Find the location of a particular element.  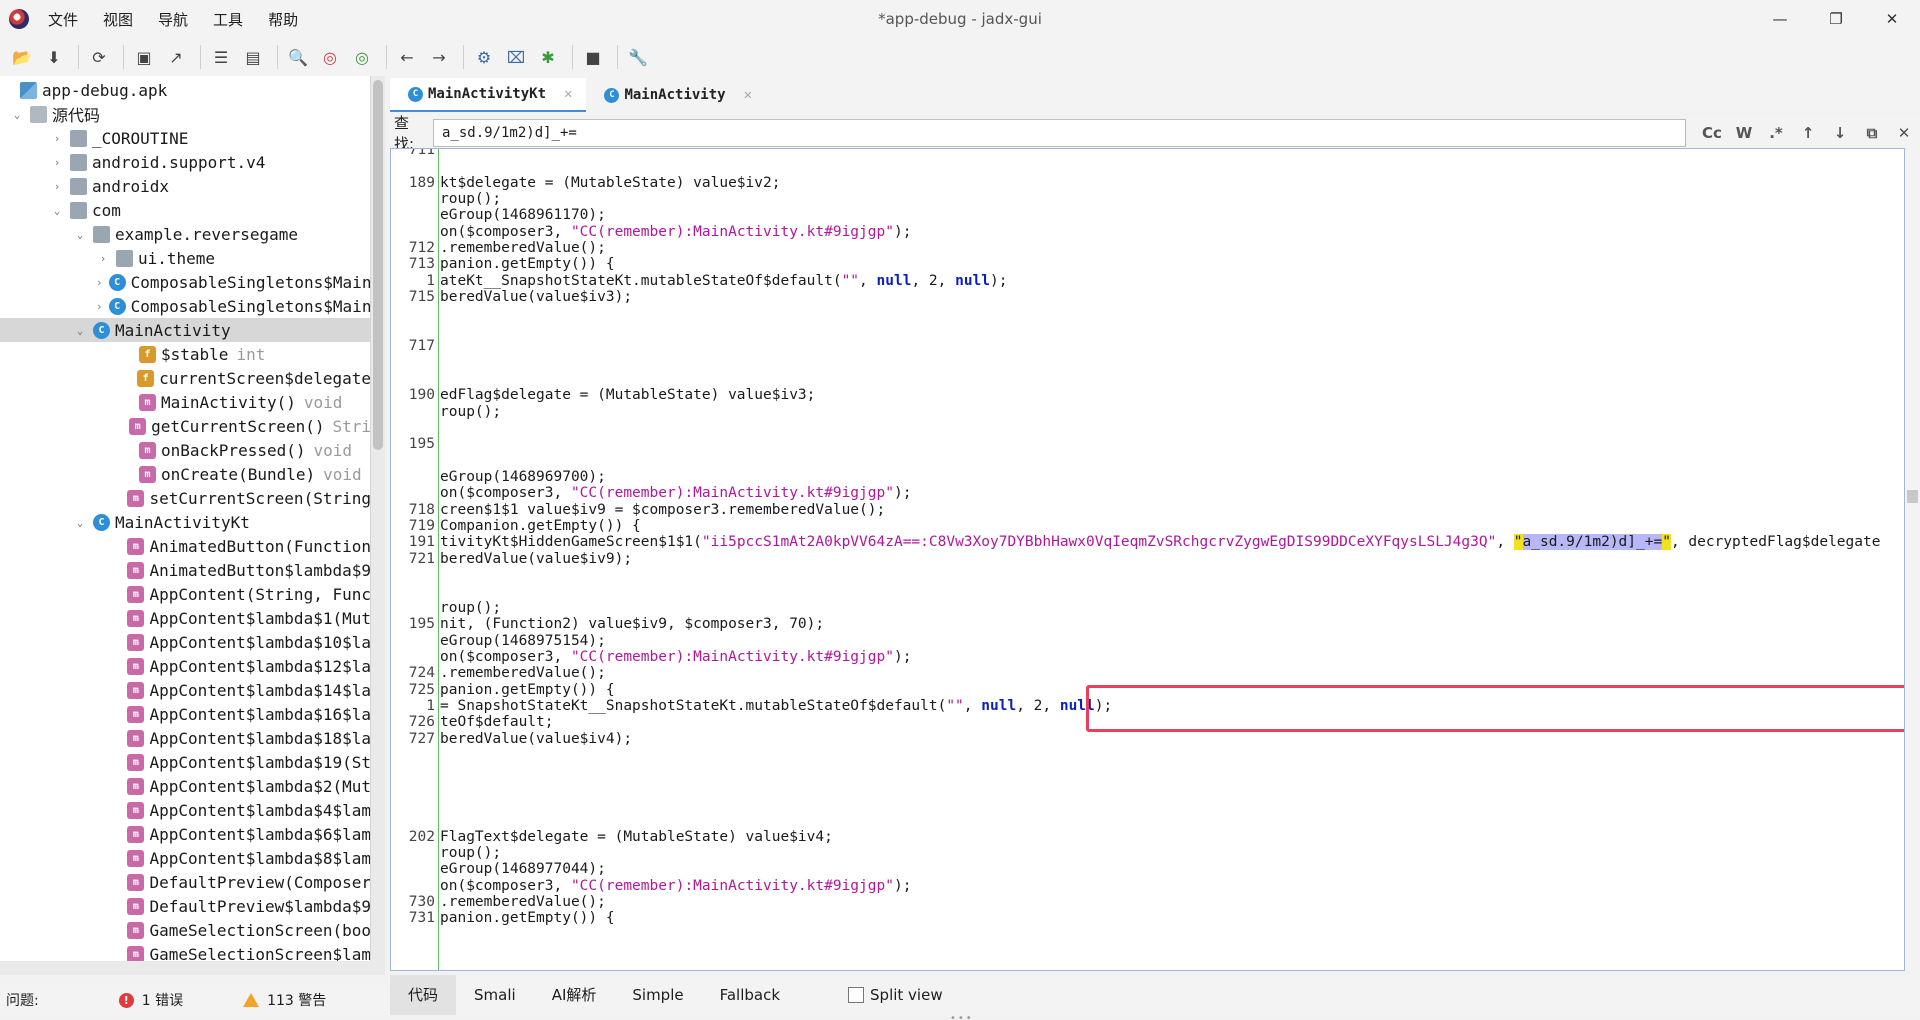

tree-item: m GameSelectionScreen(boo is located at coordinates (185, 930).